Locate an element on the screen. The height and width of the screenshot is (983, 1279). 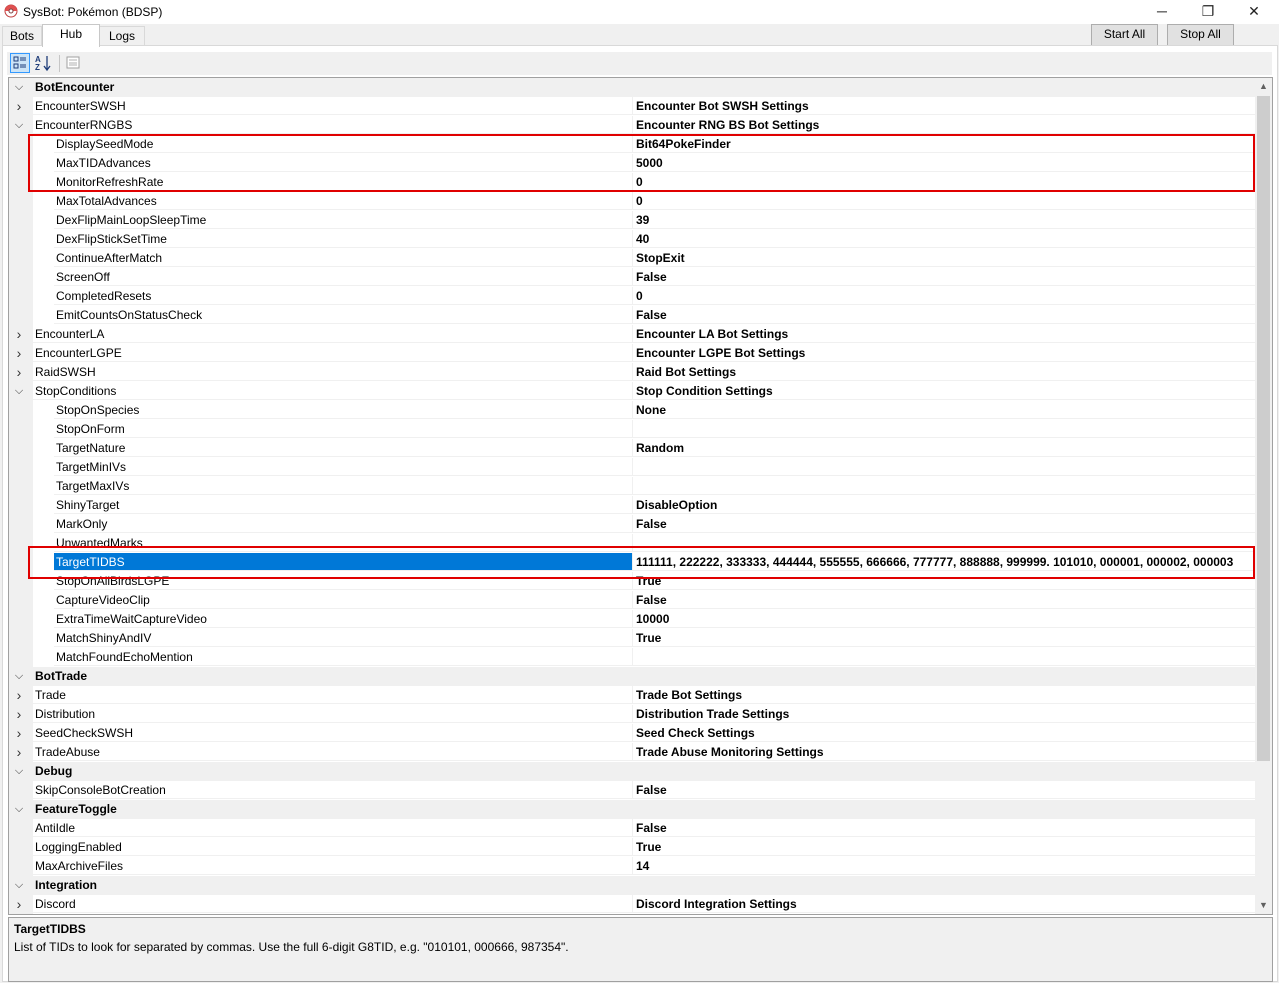
property-value: None is located at coordinates (943, 410).